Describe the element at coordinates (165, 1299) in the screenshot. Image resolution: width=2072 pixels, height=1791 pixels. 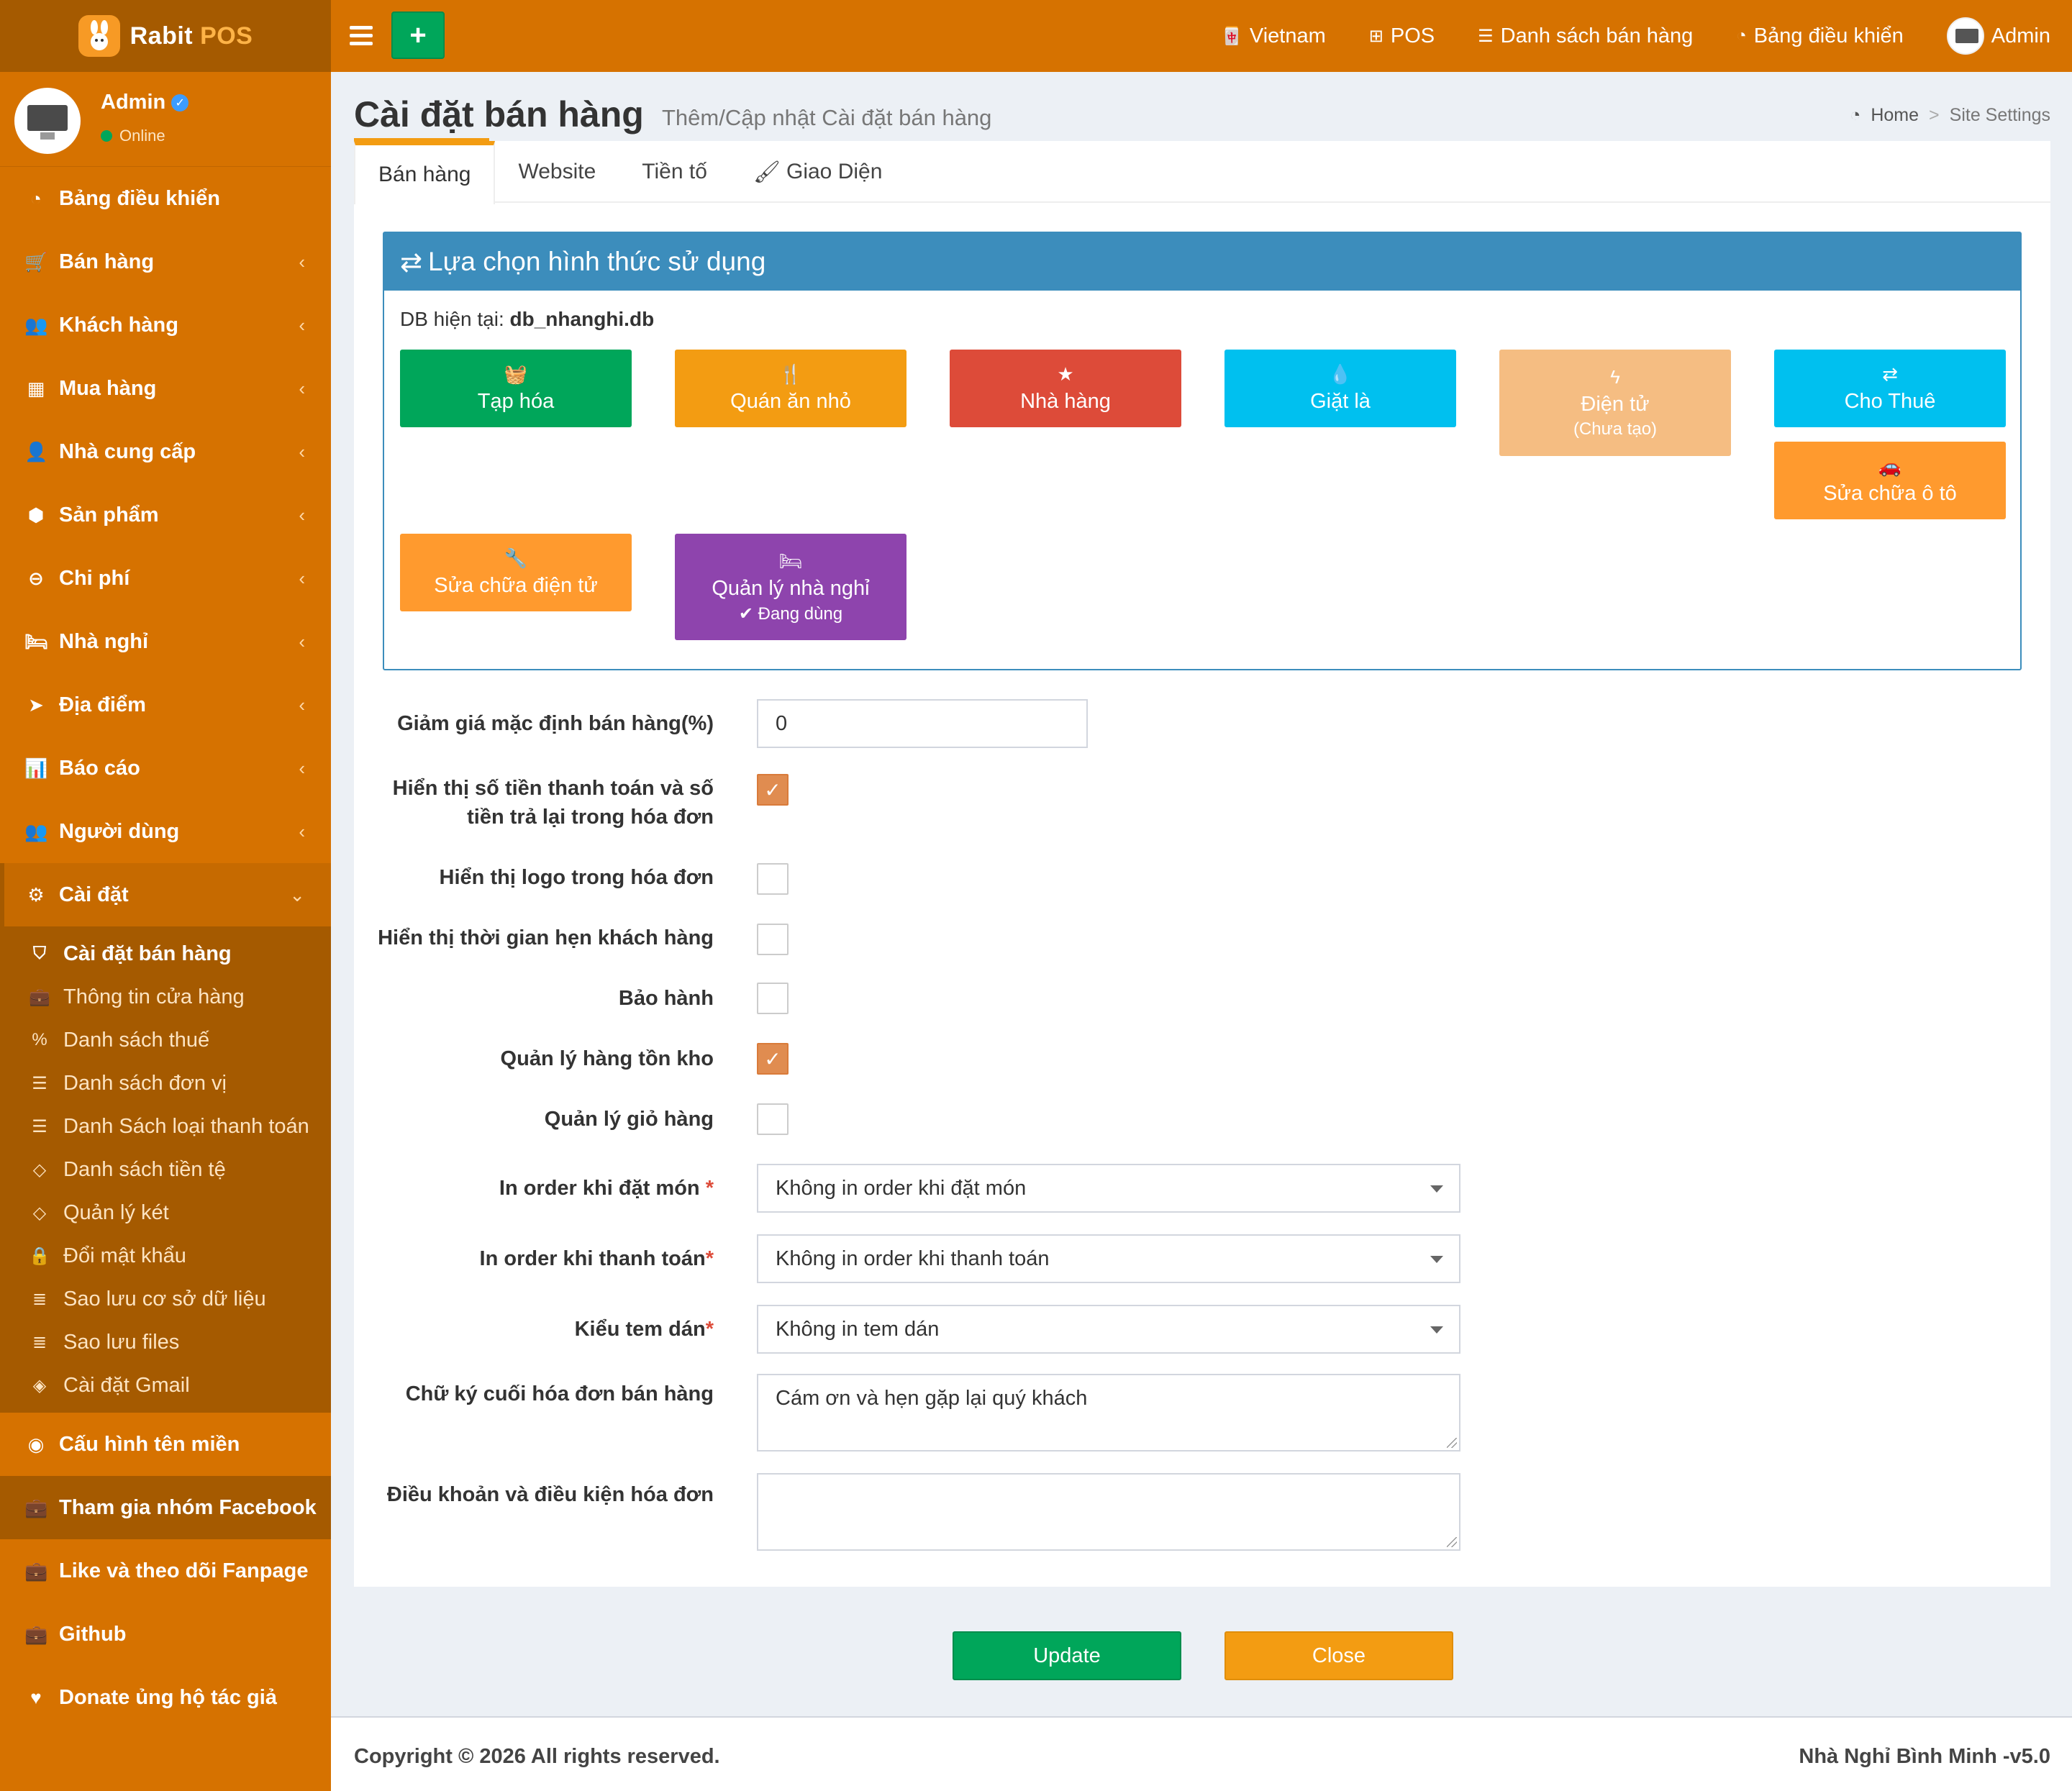
I see `sidebar-sub-backup-db: ≣ Sao lưu cơ sở dữ liệu` at that location.